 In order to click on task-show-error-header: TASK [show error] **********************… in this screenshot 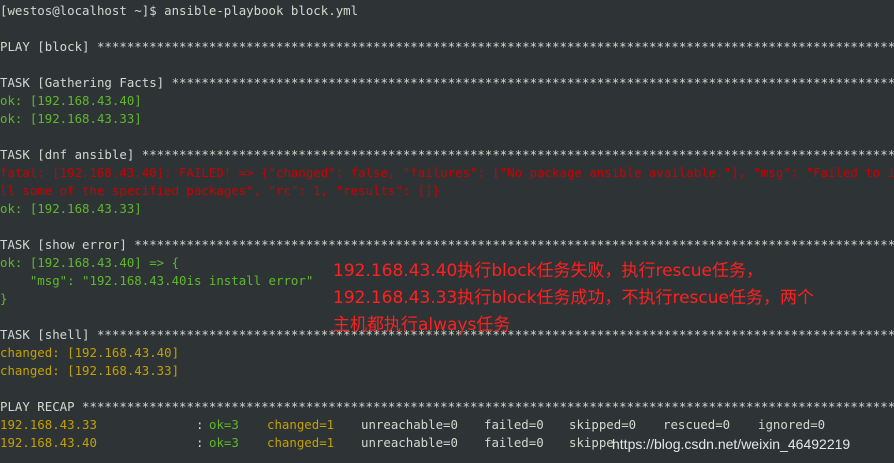, I will do `click(447, 244)`.